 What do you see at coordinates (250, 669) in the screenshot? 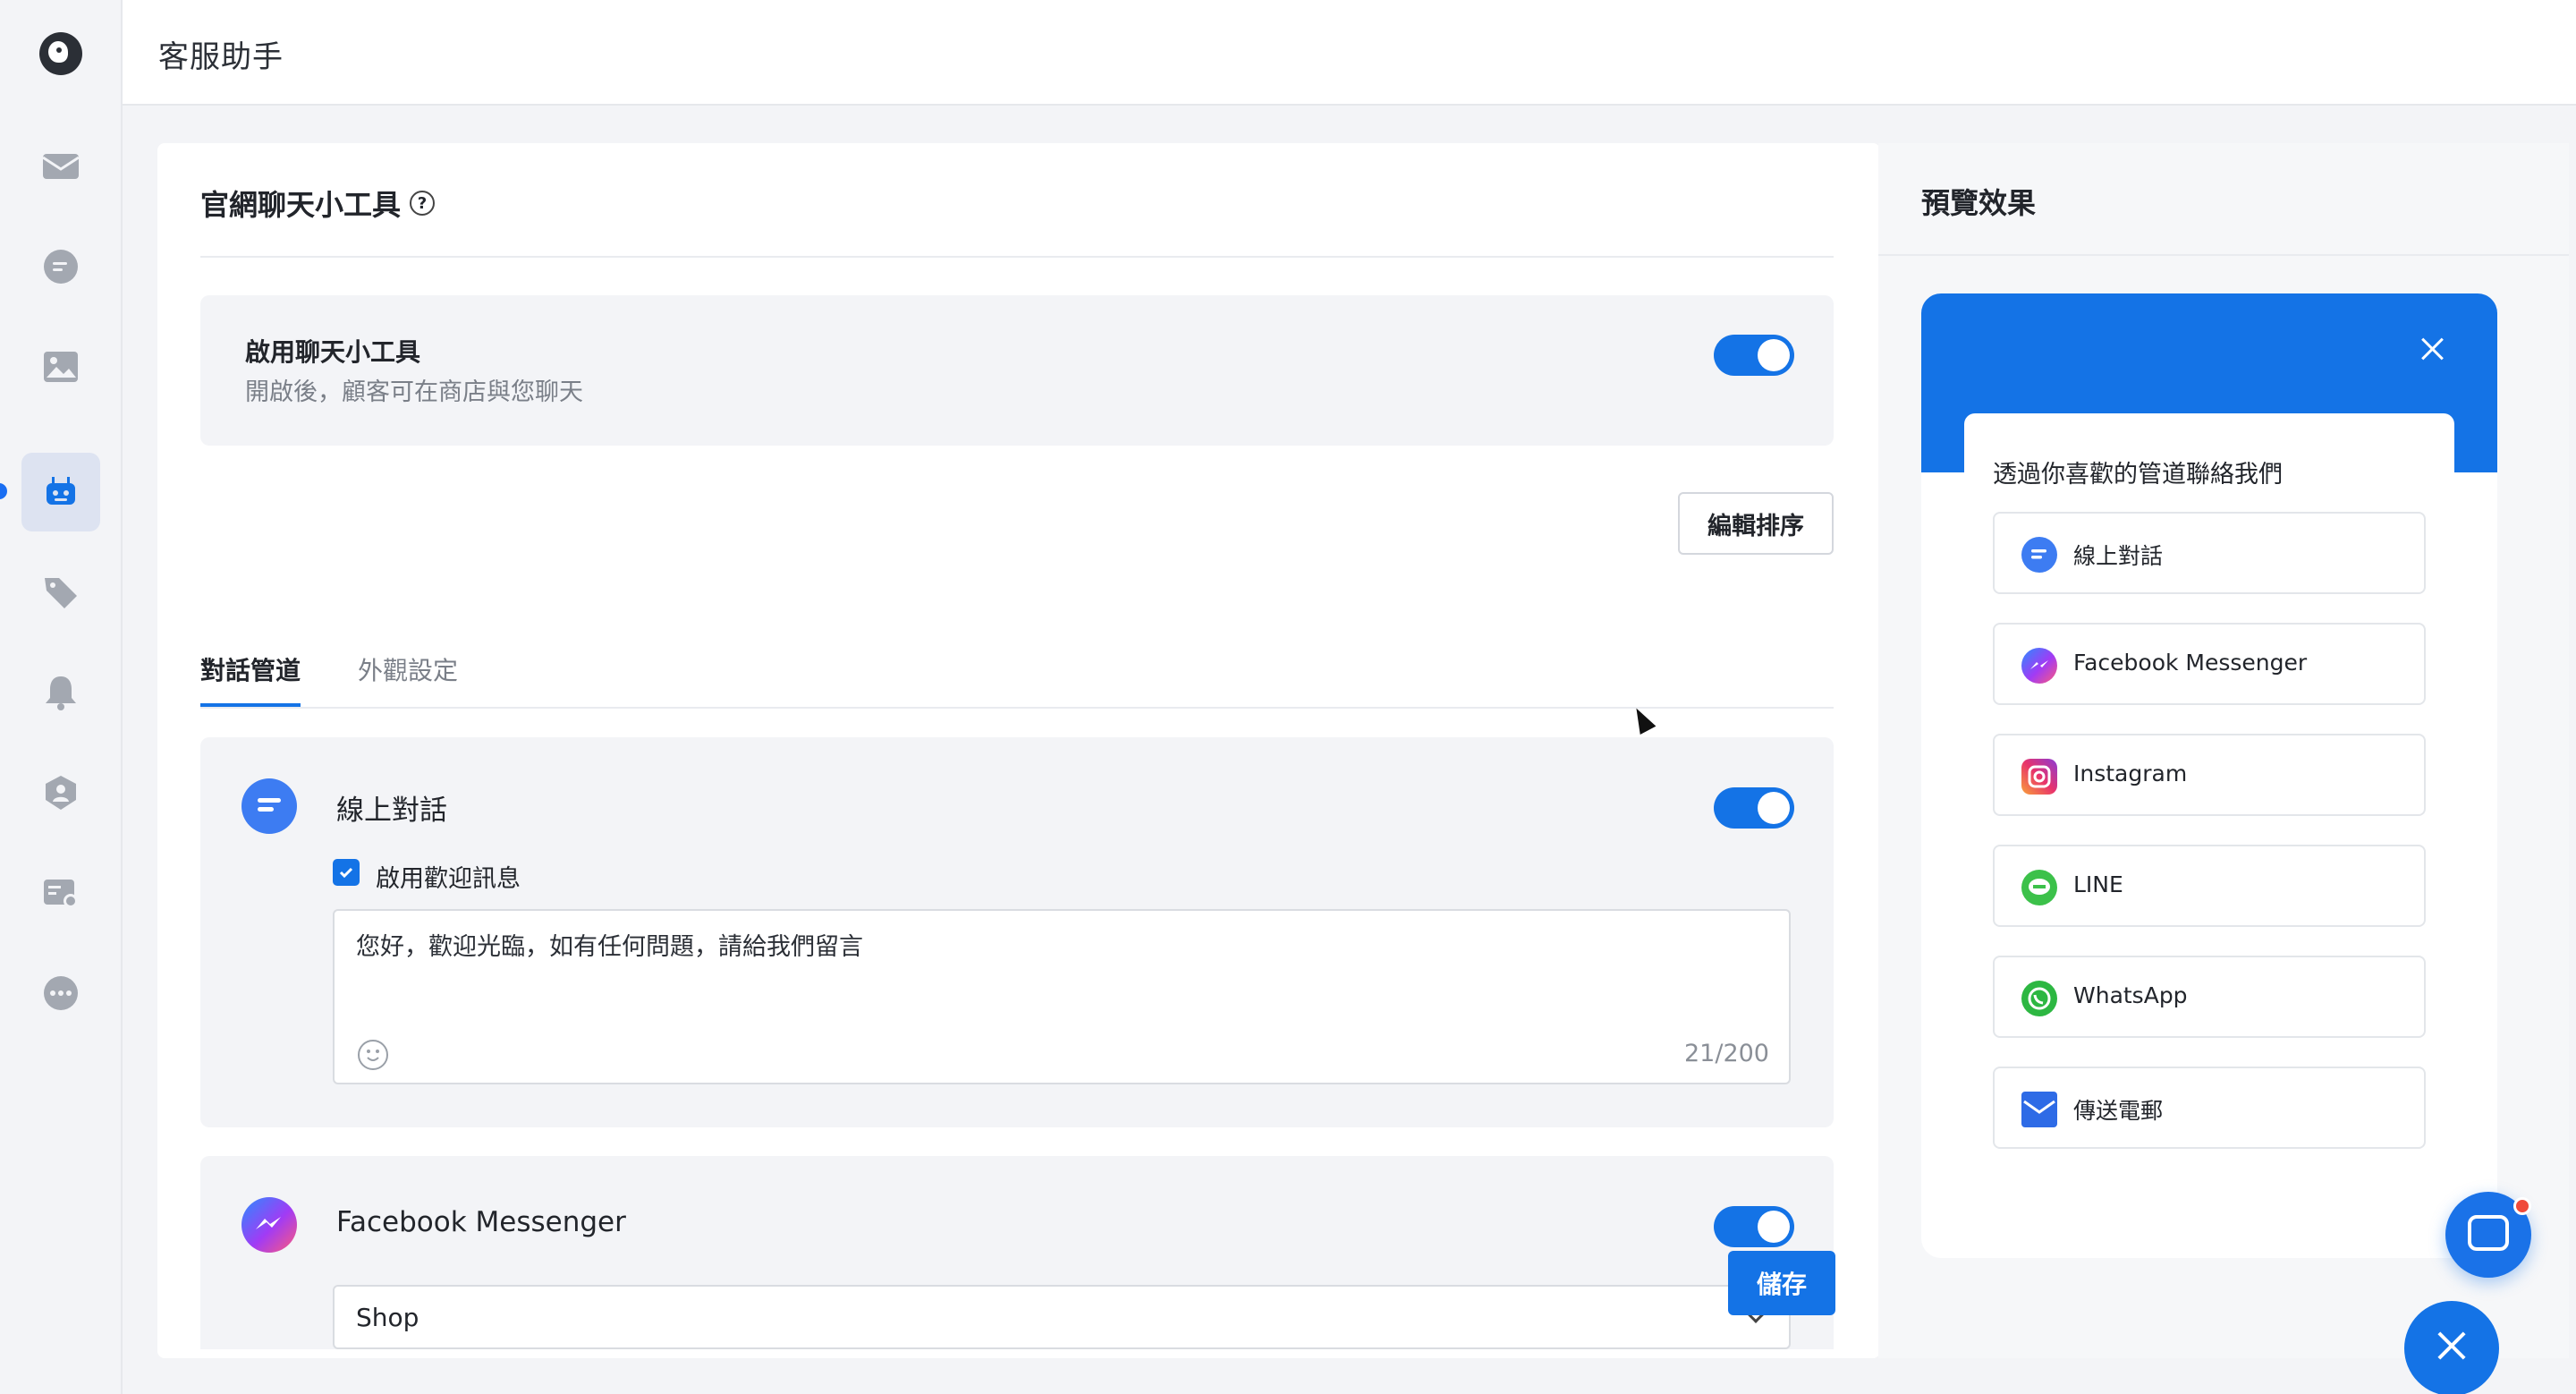
I see `tab-channels: 對話管道` at bounding box center [250, 669].